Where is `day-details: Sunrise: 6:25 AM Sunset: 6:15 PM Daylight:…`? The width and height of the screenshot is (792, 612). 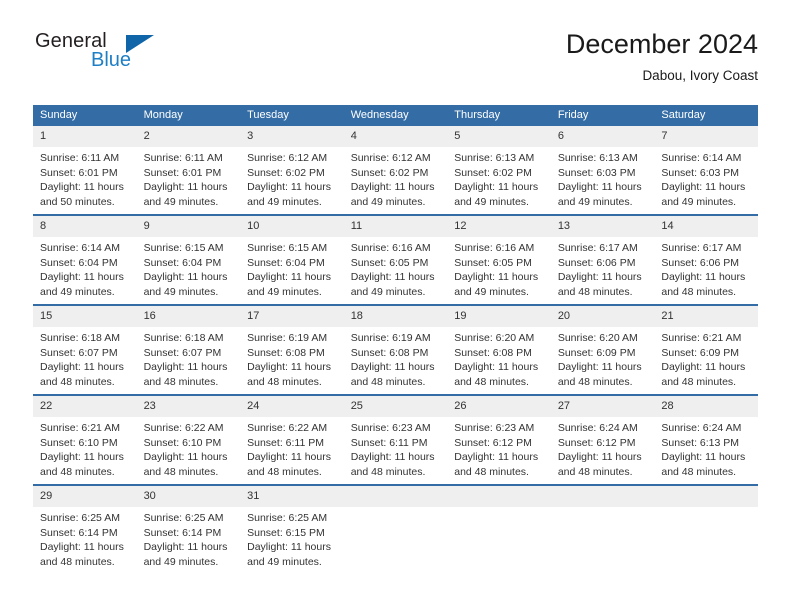
day-details: Sunrise: 6:25 AM Sunset: 6:15 PM Daylight:… is located at coordinates (292, 538).